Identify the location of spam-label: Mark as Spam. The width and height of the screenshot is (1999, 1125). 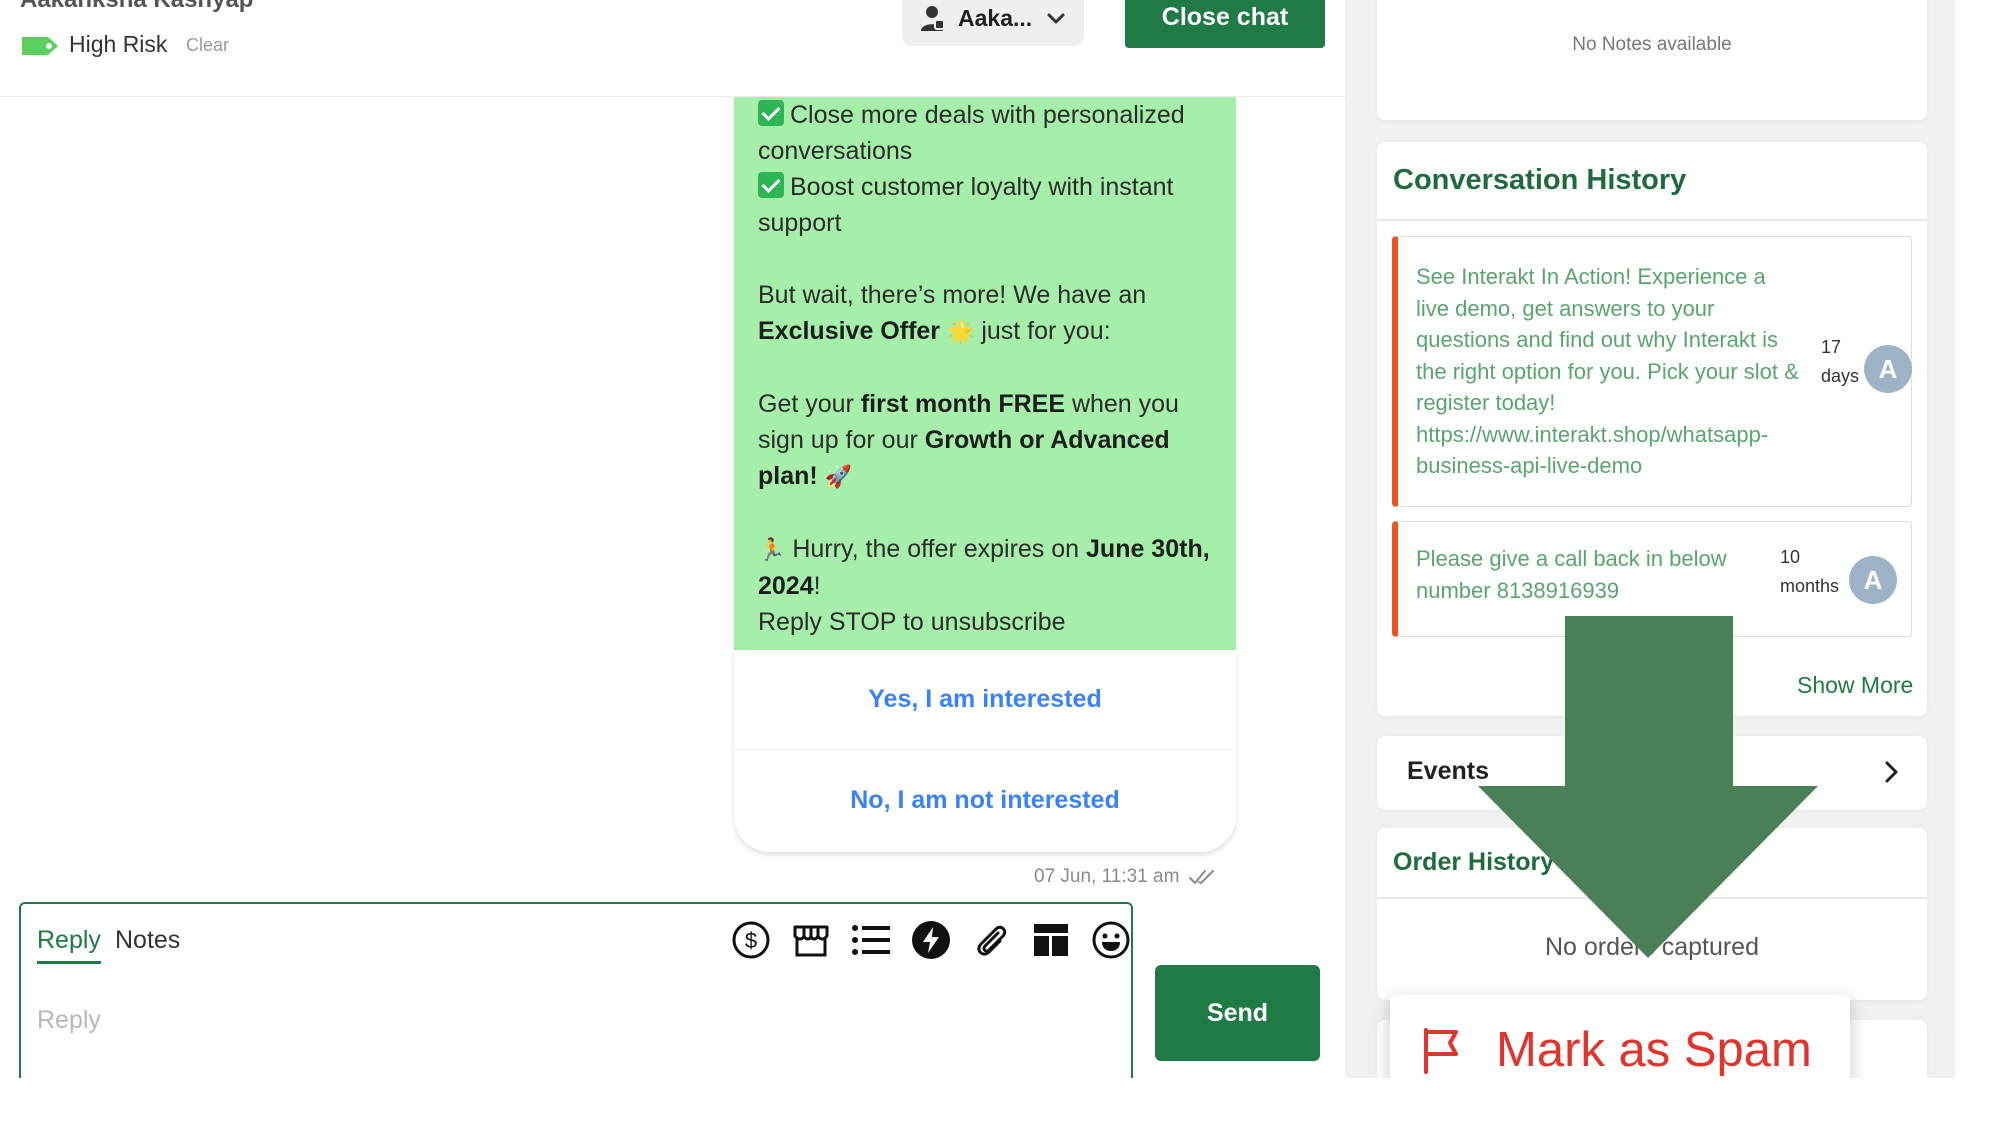
(1654, 1050).